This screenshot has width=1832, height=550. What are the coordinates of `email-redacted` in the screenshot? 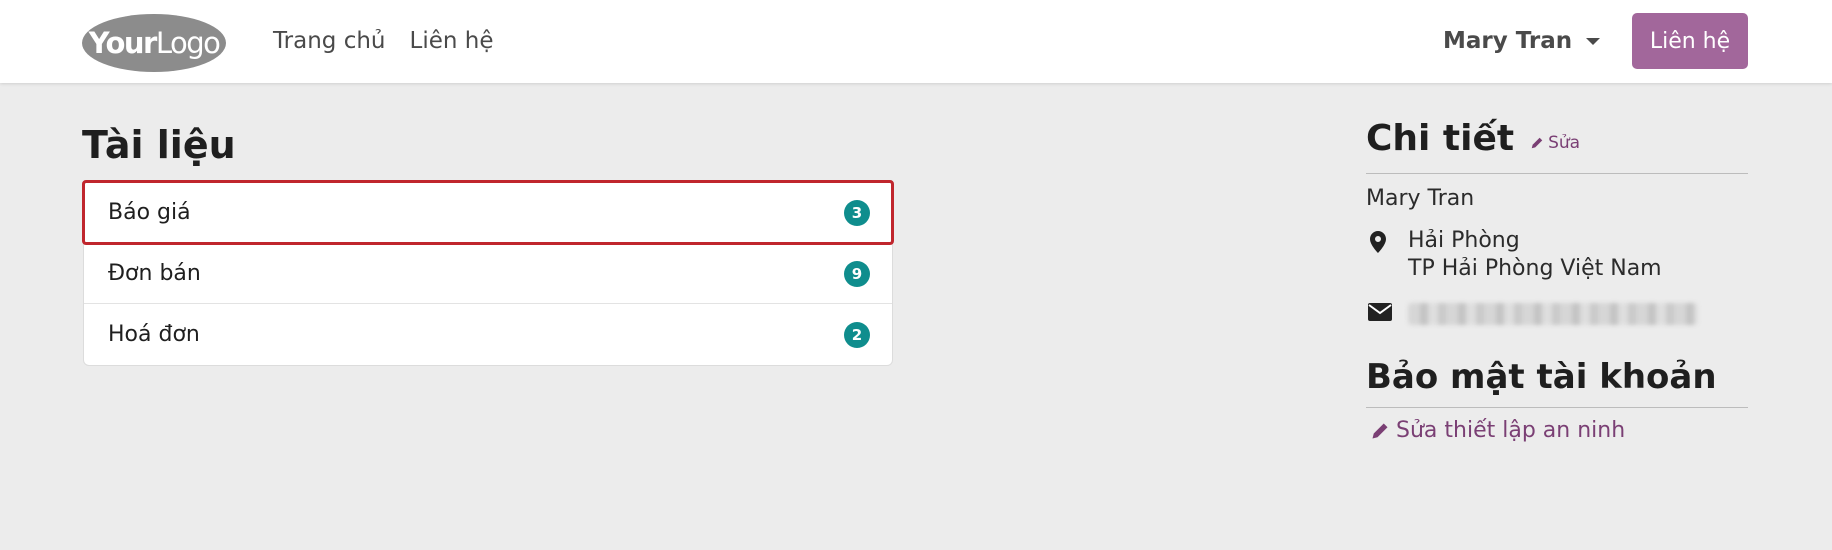 It's located at (1553, 314).